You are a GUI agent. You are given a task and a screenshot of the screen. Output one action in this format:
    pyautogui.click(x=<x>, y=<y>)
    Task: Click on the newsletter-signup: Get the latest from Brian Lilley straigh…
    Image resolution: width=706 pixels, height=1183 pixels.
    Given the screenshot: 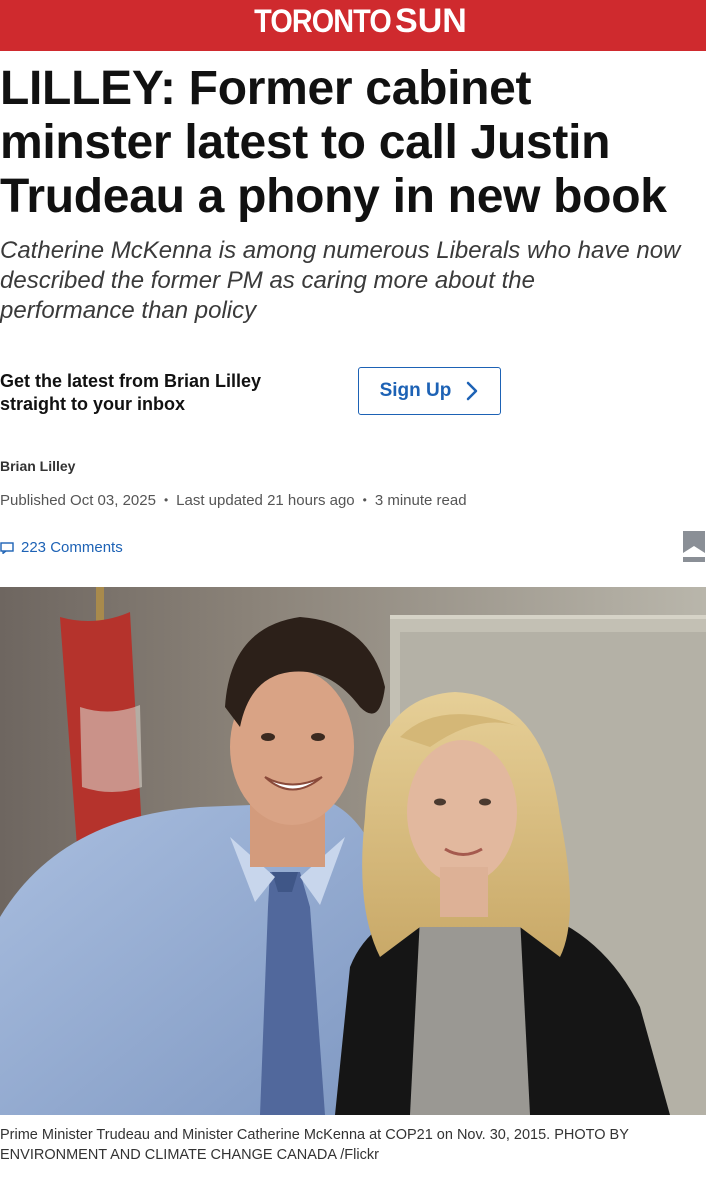 What is the action you would take?
    pyautogui.click(x=353, y=392)
    